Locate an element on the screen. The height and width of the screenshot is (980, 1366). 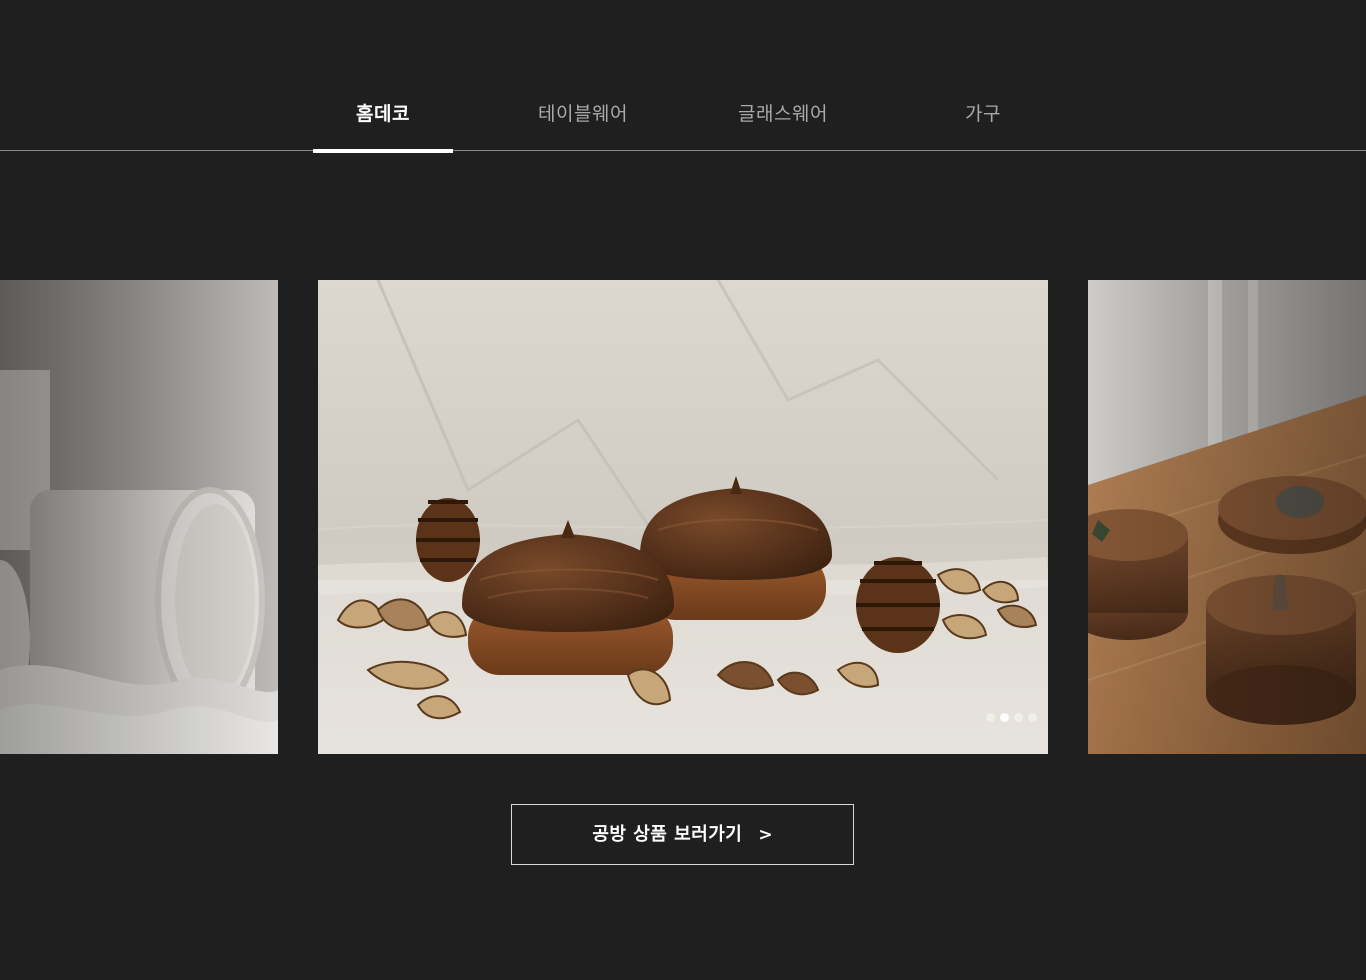
carousel-pagination is located at coordinates (1016, 719).